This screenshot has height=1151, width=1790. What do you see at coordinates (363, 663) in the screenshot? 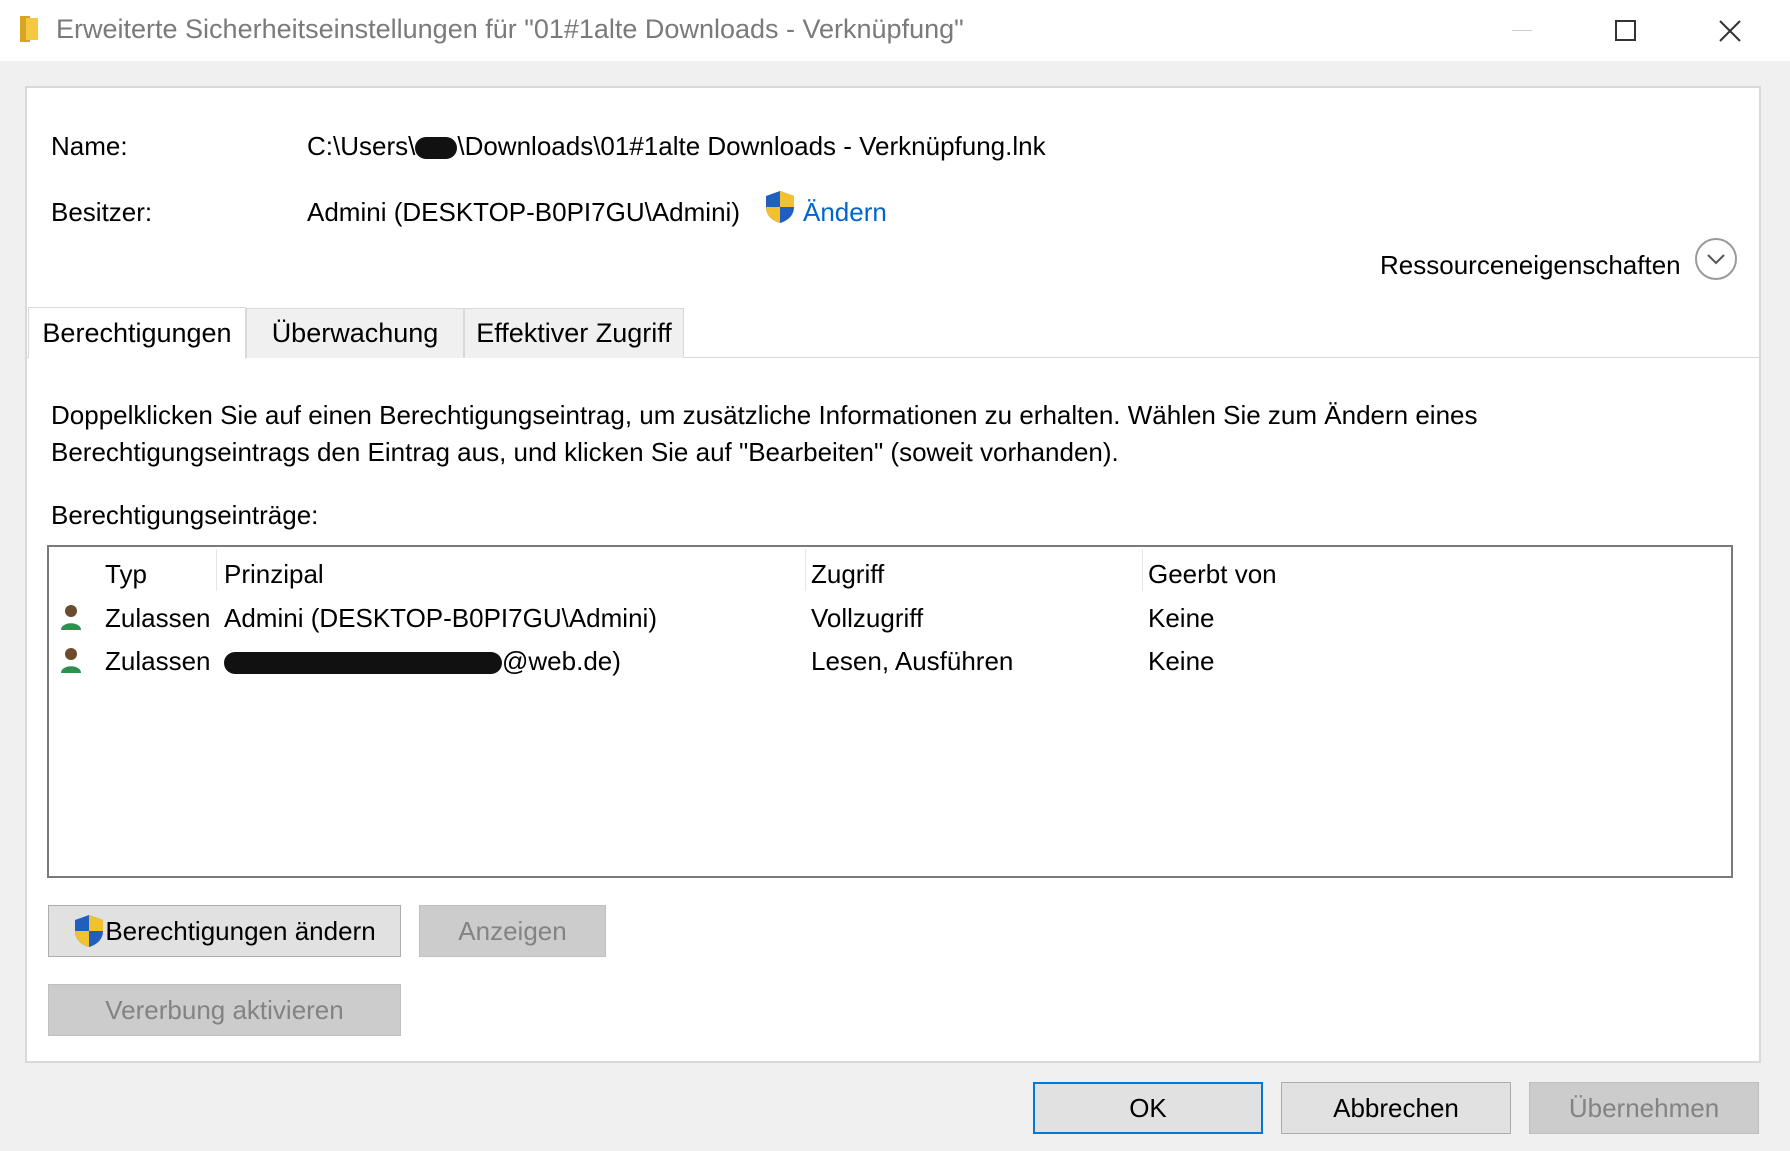
I see `redacted-principal` at bounding box center [363, 663].